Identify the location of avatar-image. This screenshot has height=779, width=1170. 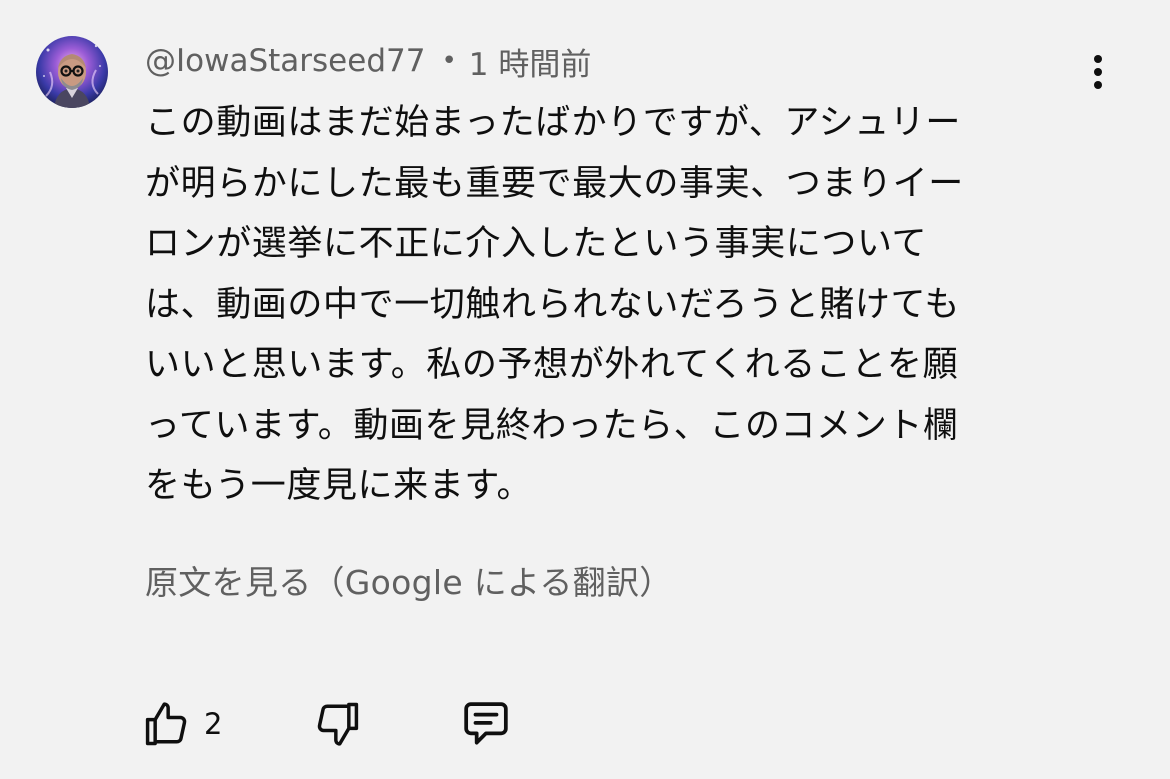
(72, 72).